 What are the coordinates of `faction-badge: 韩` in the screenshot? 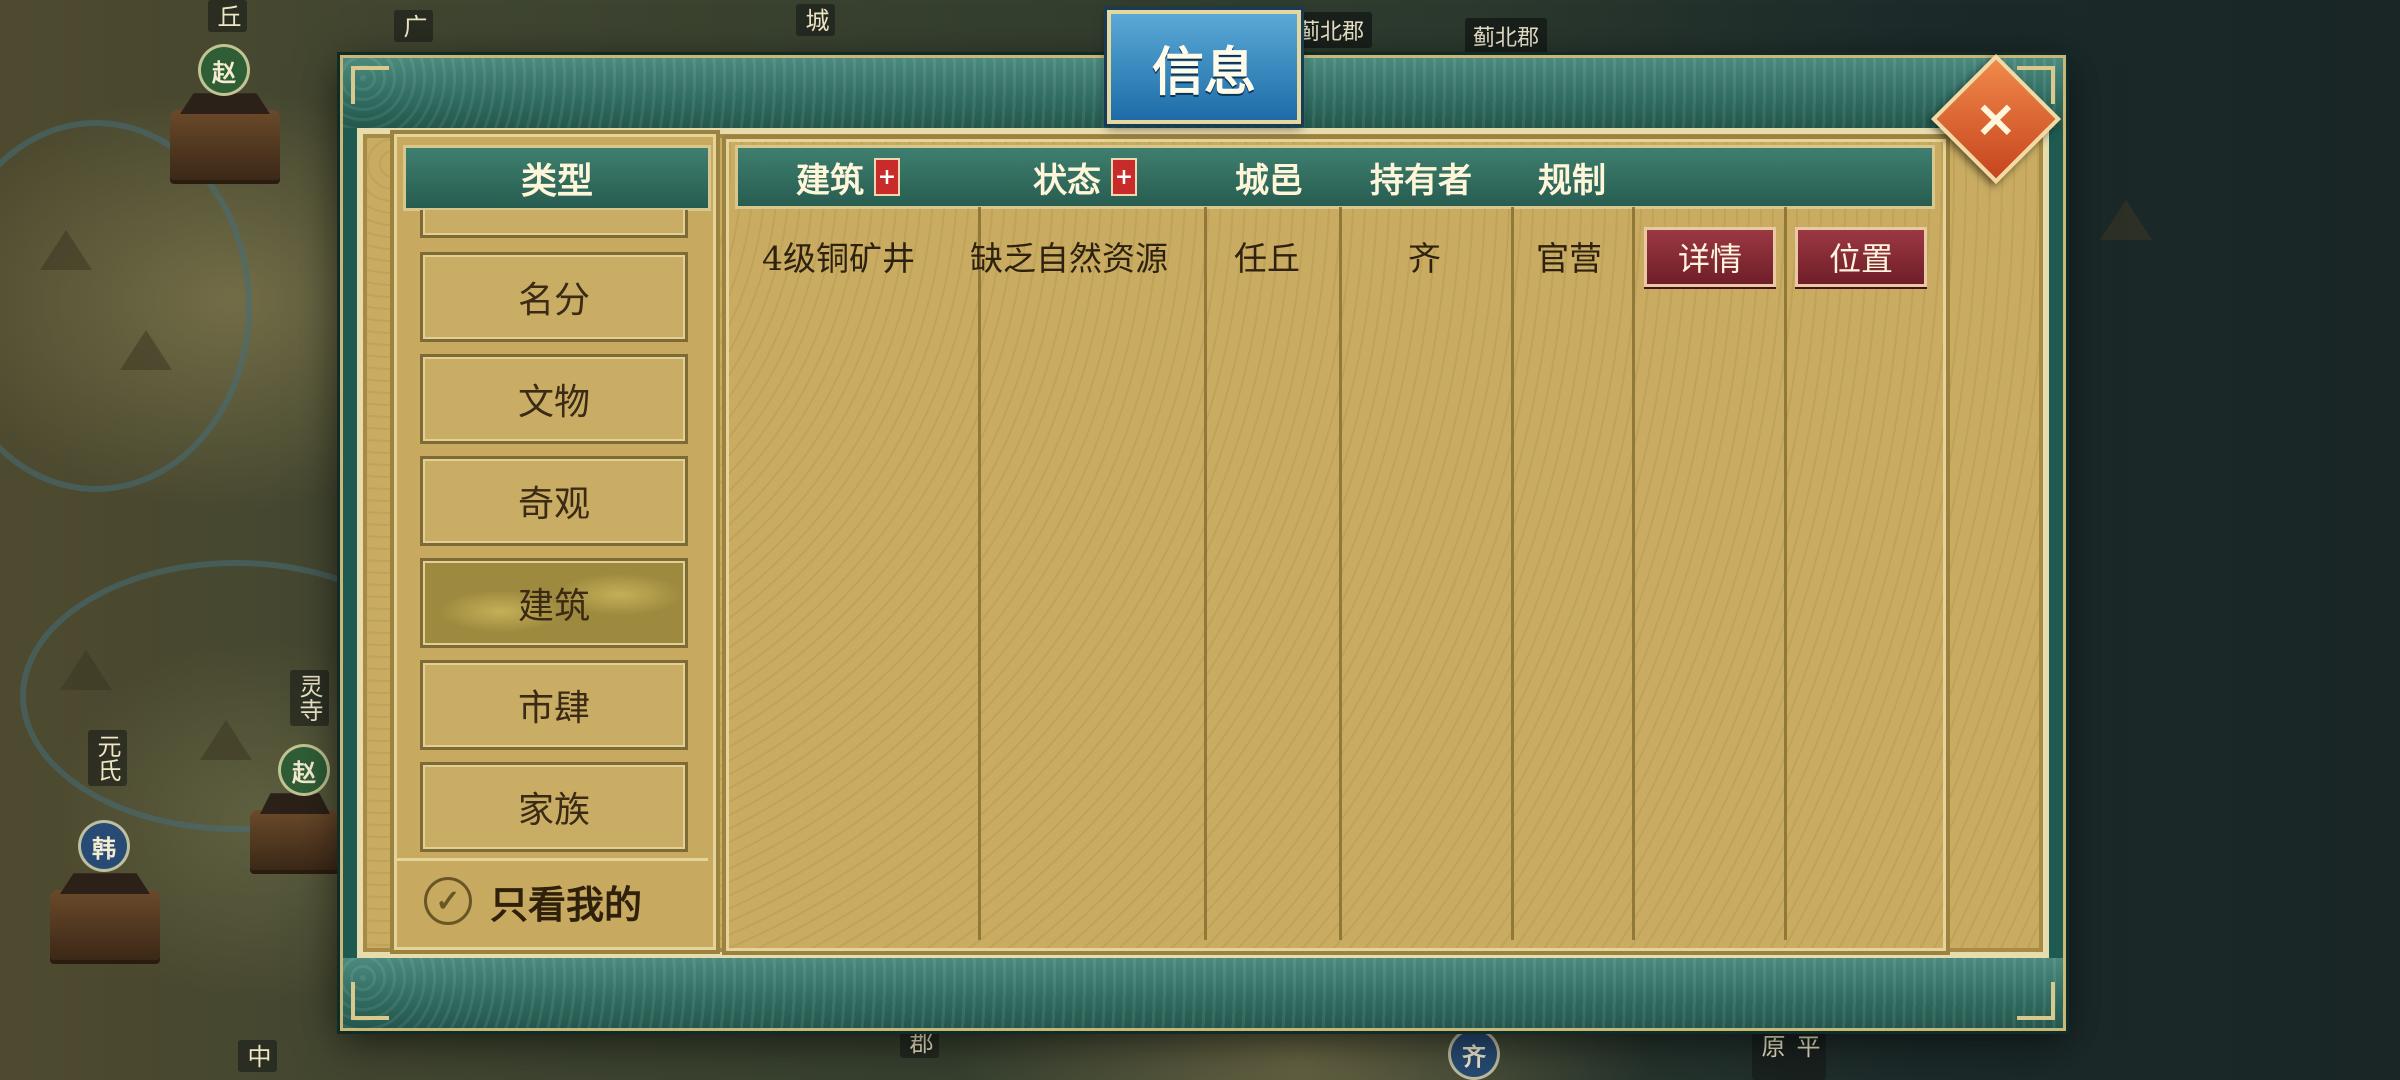 It's located at (104, 846).